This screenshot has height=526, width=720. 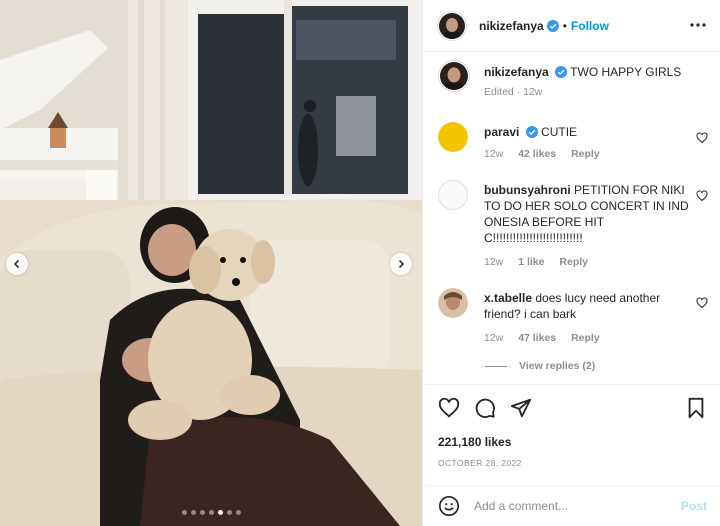 What do you see at coordinates (480, 463) in the screenshot?
I see `post-date: OCTOBER 28, 2022` at bounding box center [480, 463].